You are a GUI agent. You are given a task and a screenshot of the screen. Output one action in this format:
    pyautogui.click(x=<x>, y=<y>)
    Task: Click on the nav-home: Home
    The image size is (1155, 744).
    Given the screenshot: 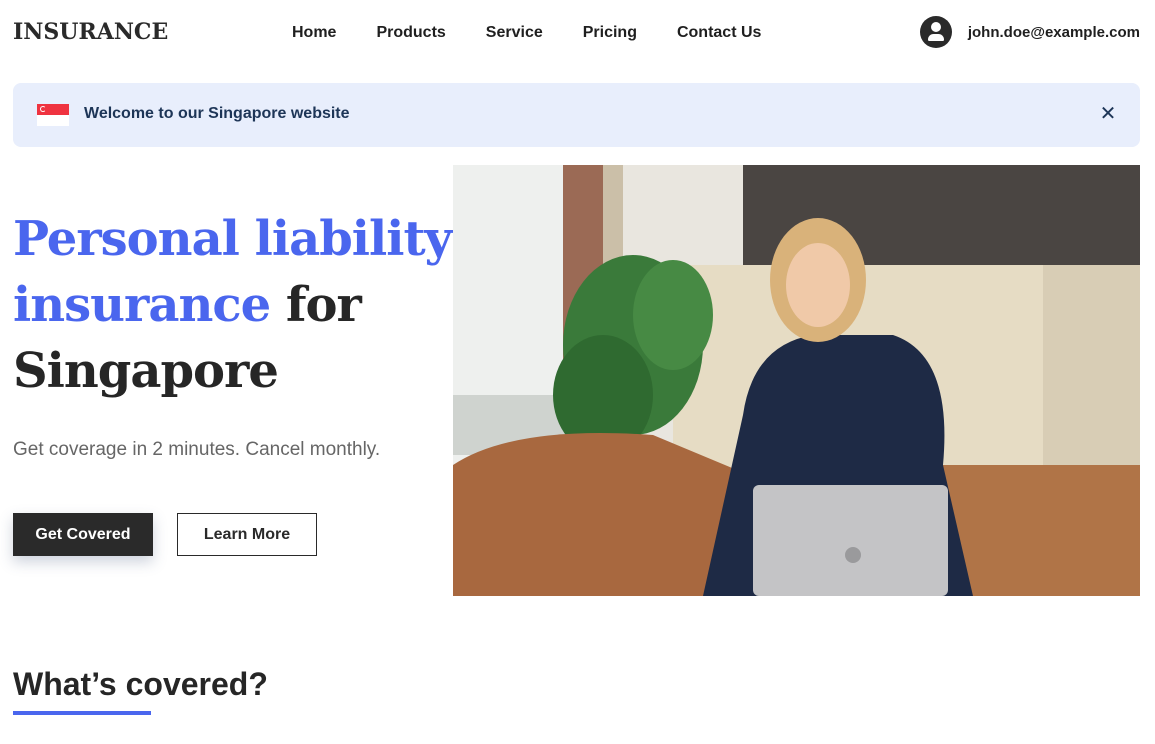 What is the action you would take?
    pyautogui.click(x=314, y=33)
    